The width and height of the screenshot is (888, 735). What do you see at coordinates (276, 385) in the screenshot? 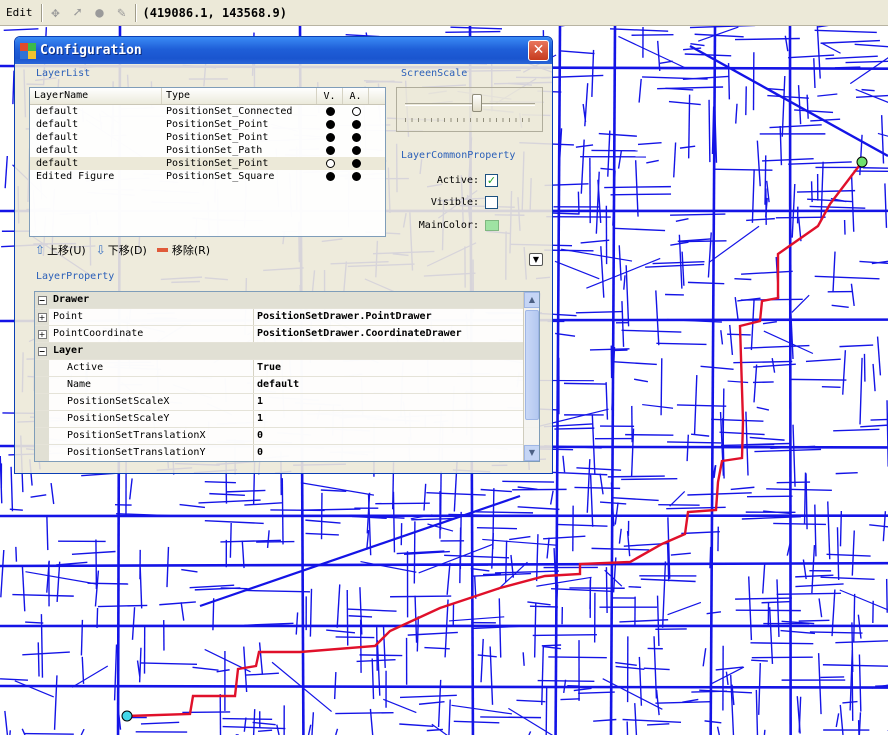
I see `property-value: default` at bounding box center [276, 385].